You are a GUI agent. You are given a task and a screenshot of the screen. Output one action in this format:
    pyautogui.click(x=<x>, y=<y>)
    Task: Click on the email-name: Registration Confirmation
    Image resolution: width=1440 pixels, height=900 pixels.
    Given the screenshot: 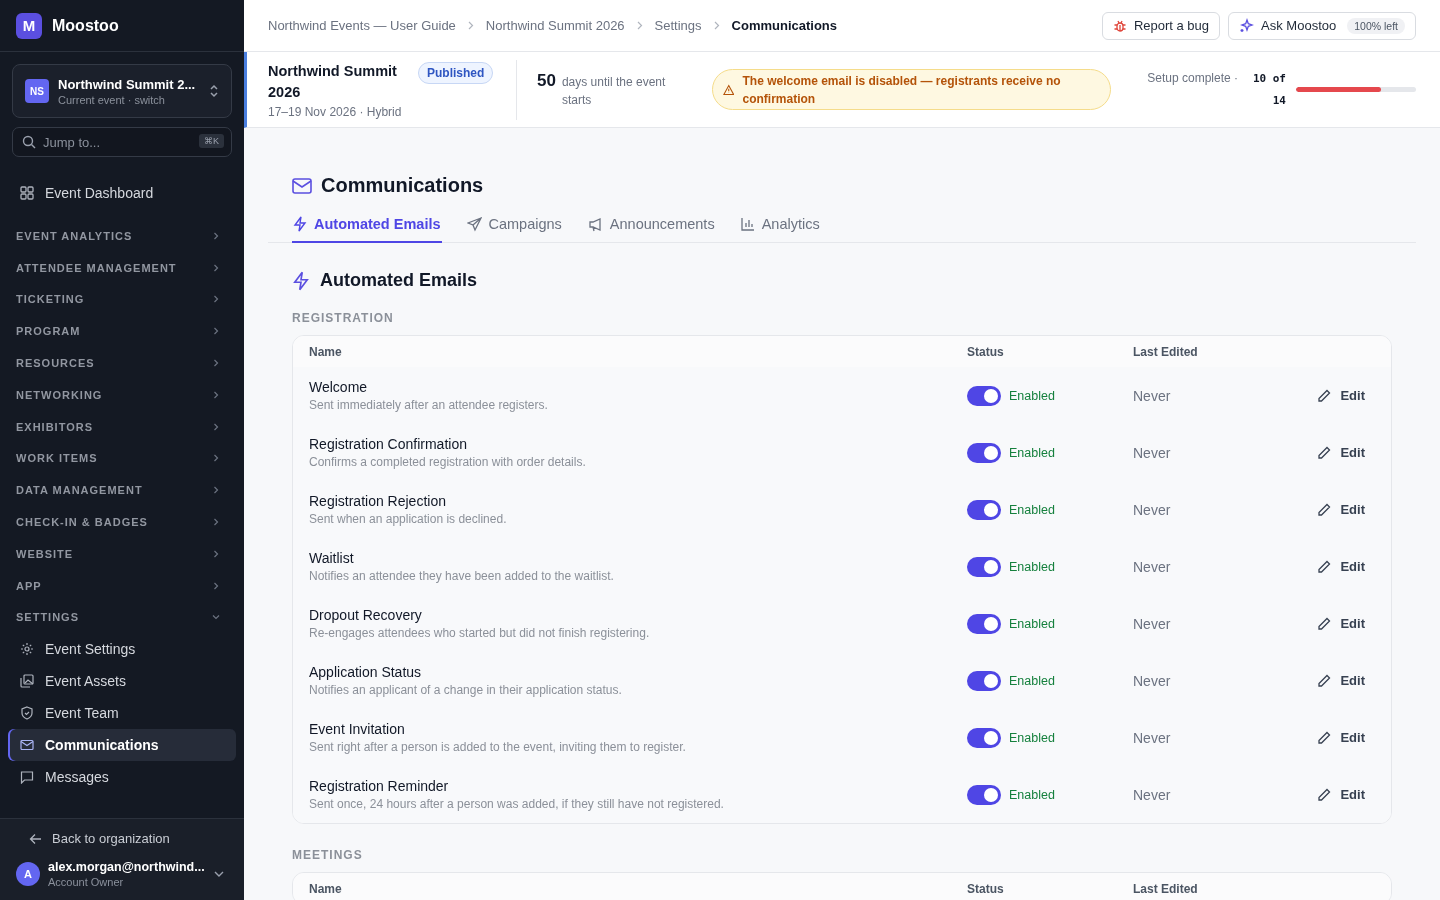 What is the action you would take?
    pyautogui.click(x=388, y=444)
    